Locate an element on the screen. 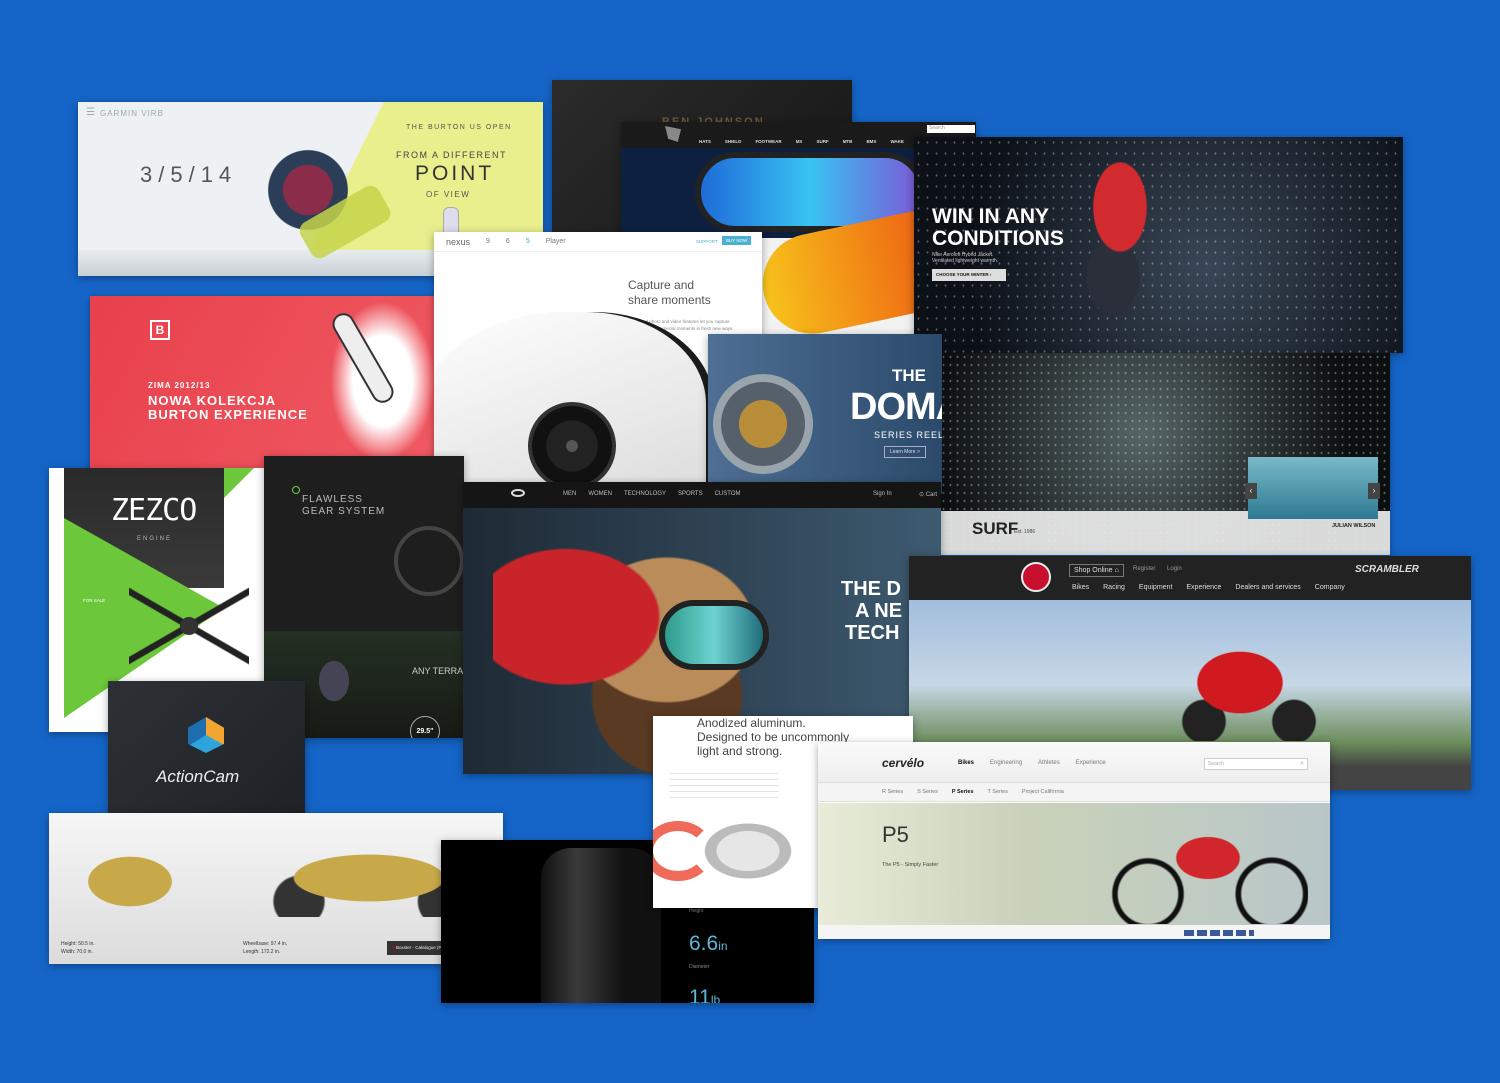 The height and width of the screenshot is (1083, 1500). actioncam-screenshot: ActionCam is located at coordinates (206, 754).